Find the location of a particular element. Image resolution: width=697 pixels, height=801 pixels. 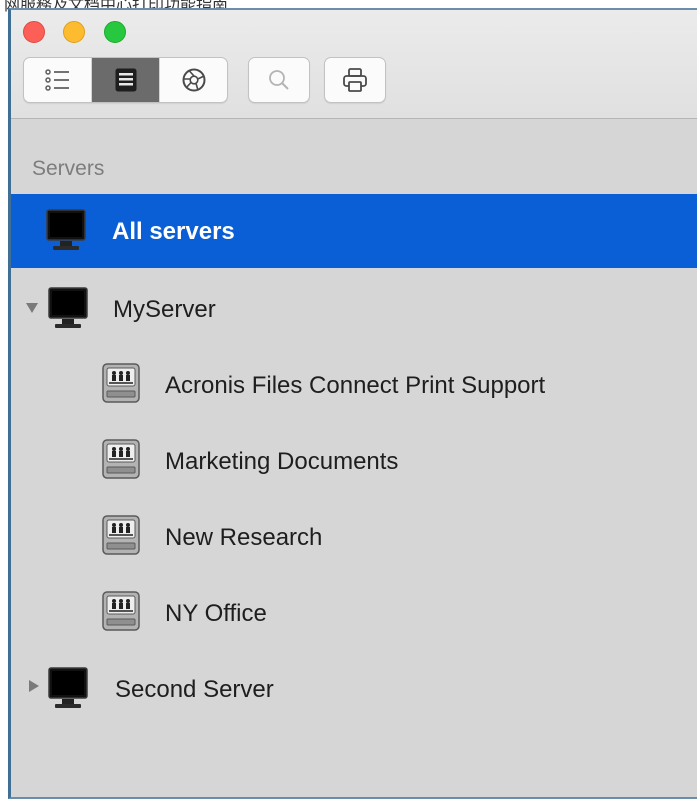

server-view-button is located at coordinates (126, 80).